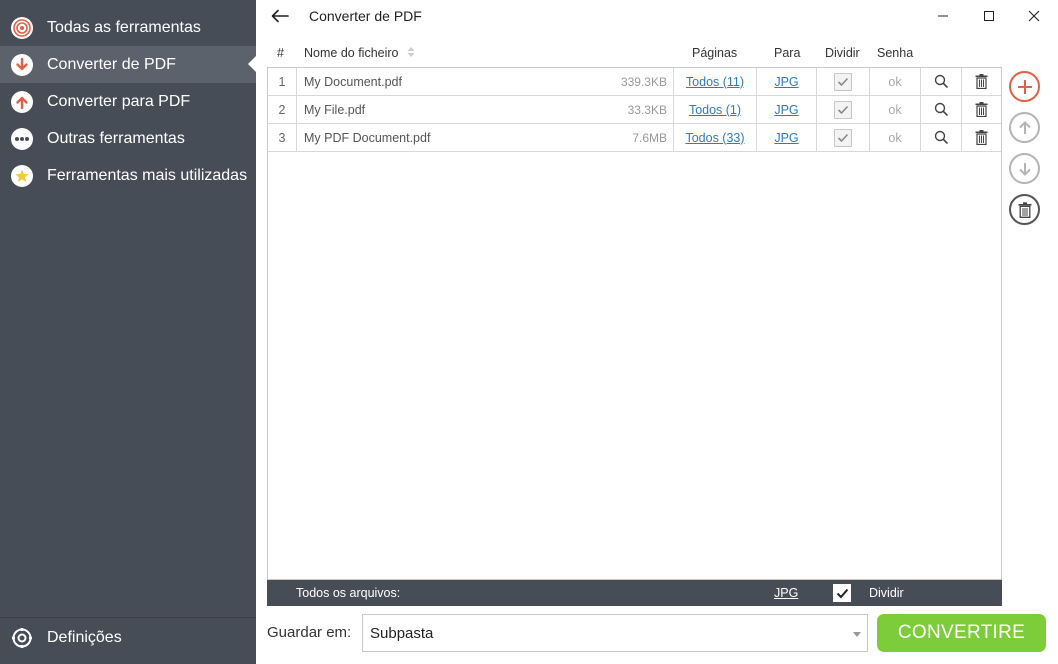 This screenshot has height=664, width=1058. Describe the element at coordinates (842, 53) in the screenshot. I see `header-split: Dividir` at that location.